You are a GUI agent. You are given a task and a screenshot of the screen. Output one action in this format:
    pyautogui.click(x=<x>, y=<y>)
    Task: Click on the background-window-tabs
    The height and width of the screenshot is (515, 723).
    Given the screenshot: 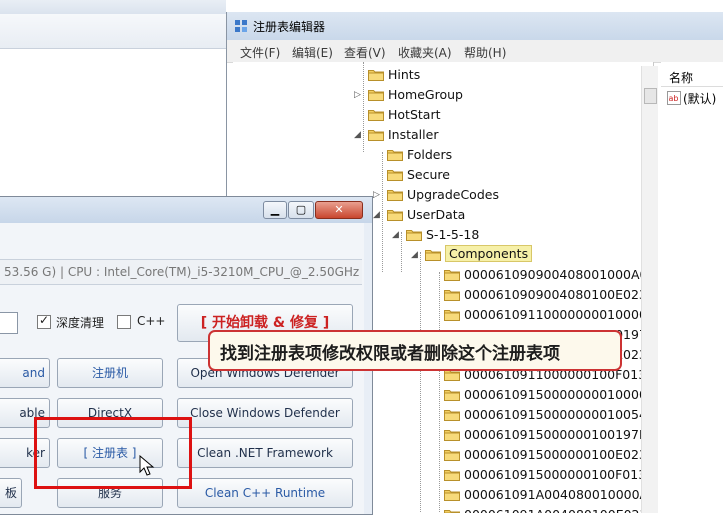 What is the action you would take?
    pyautogui.click(x=113, y=7)
    